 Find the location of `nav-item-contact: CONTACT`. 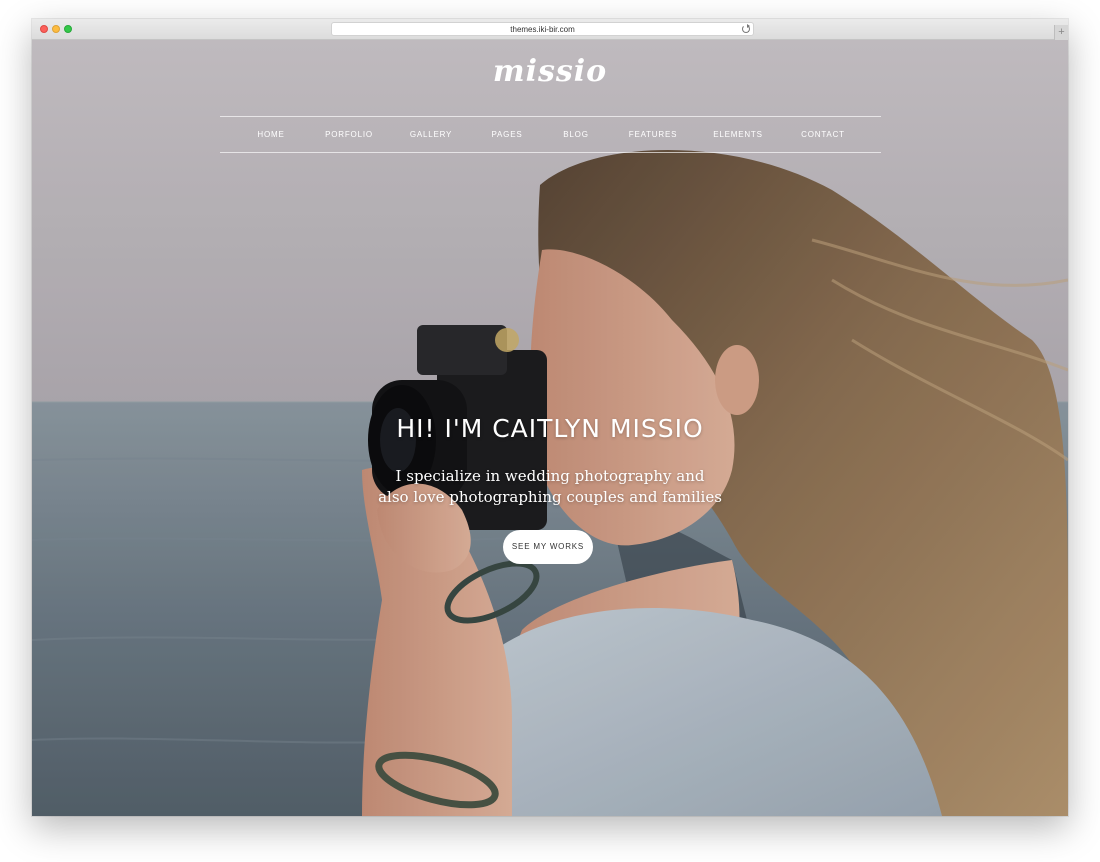

nav-item-contact: CONTACT is located at coordinates (823, 134).